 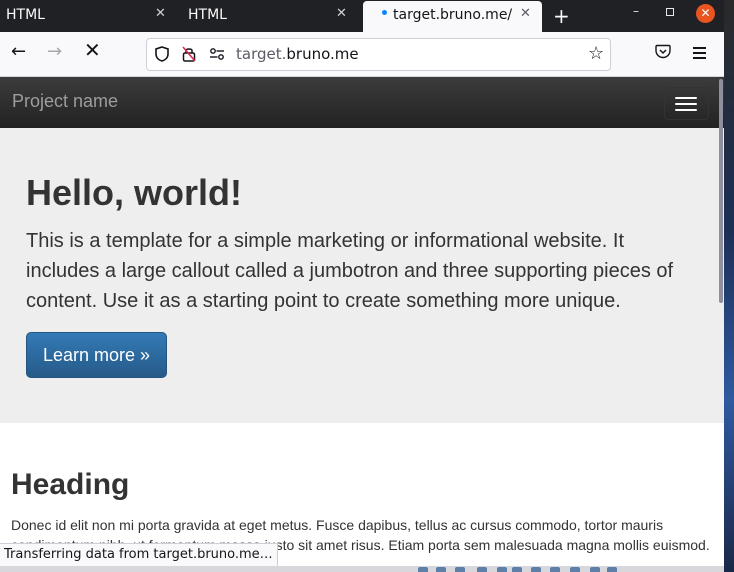 I want to click on stop-icon: ✕, so click(x=92, y=50).